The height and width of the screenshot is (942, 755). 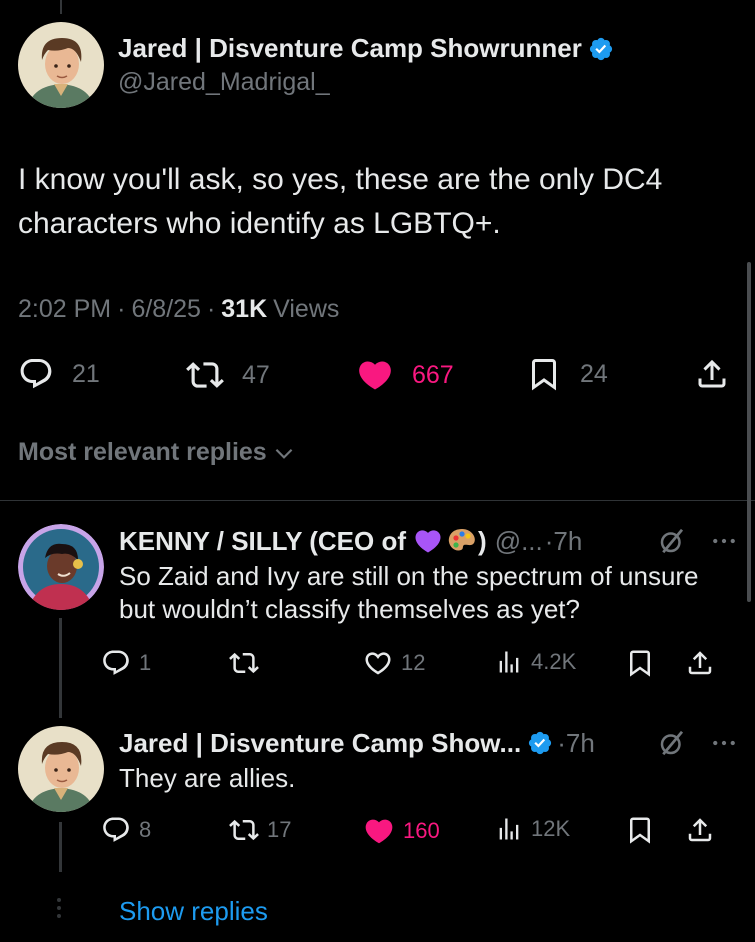 What do you see at coordinates (228, 375) in the screenshot?
I see `repost-button: 47` at bounding box center [228, 375].